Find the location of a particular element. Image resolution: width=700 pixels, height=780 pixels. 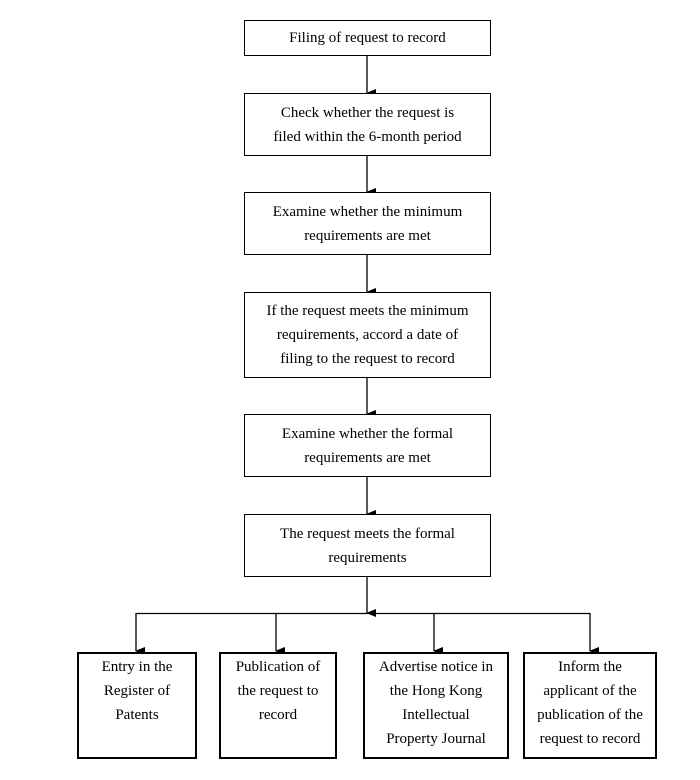

outcome-register-entry: Entry in the Register of Patents is located at coordinates (137, 705).